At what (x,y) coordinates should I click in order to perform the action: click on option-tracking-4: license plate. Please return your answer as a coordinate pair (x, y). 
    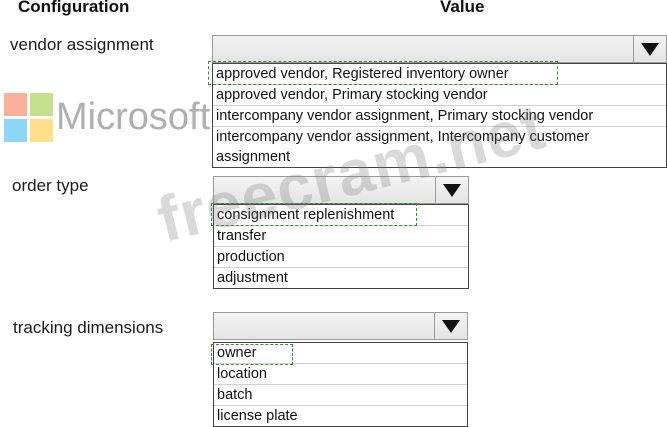
    Looking at the image, I should click on (340, 416).